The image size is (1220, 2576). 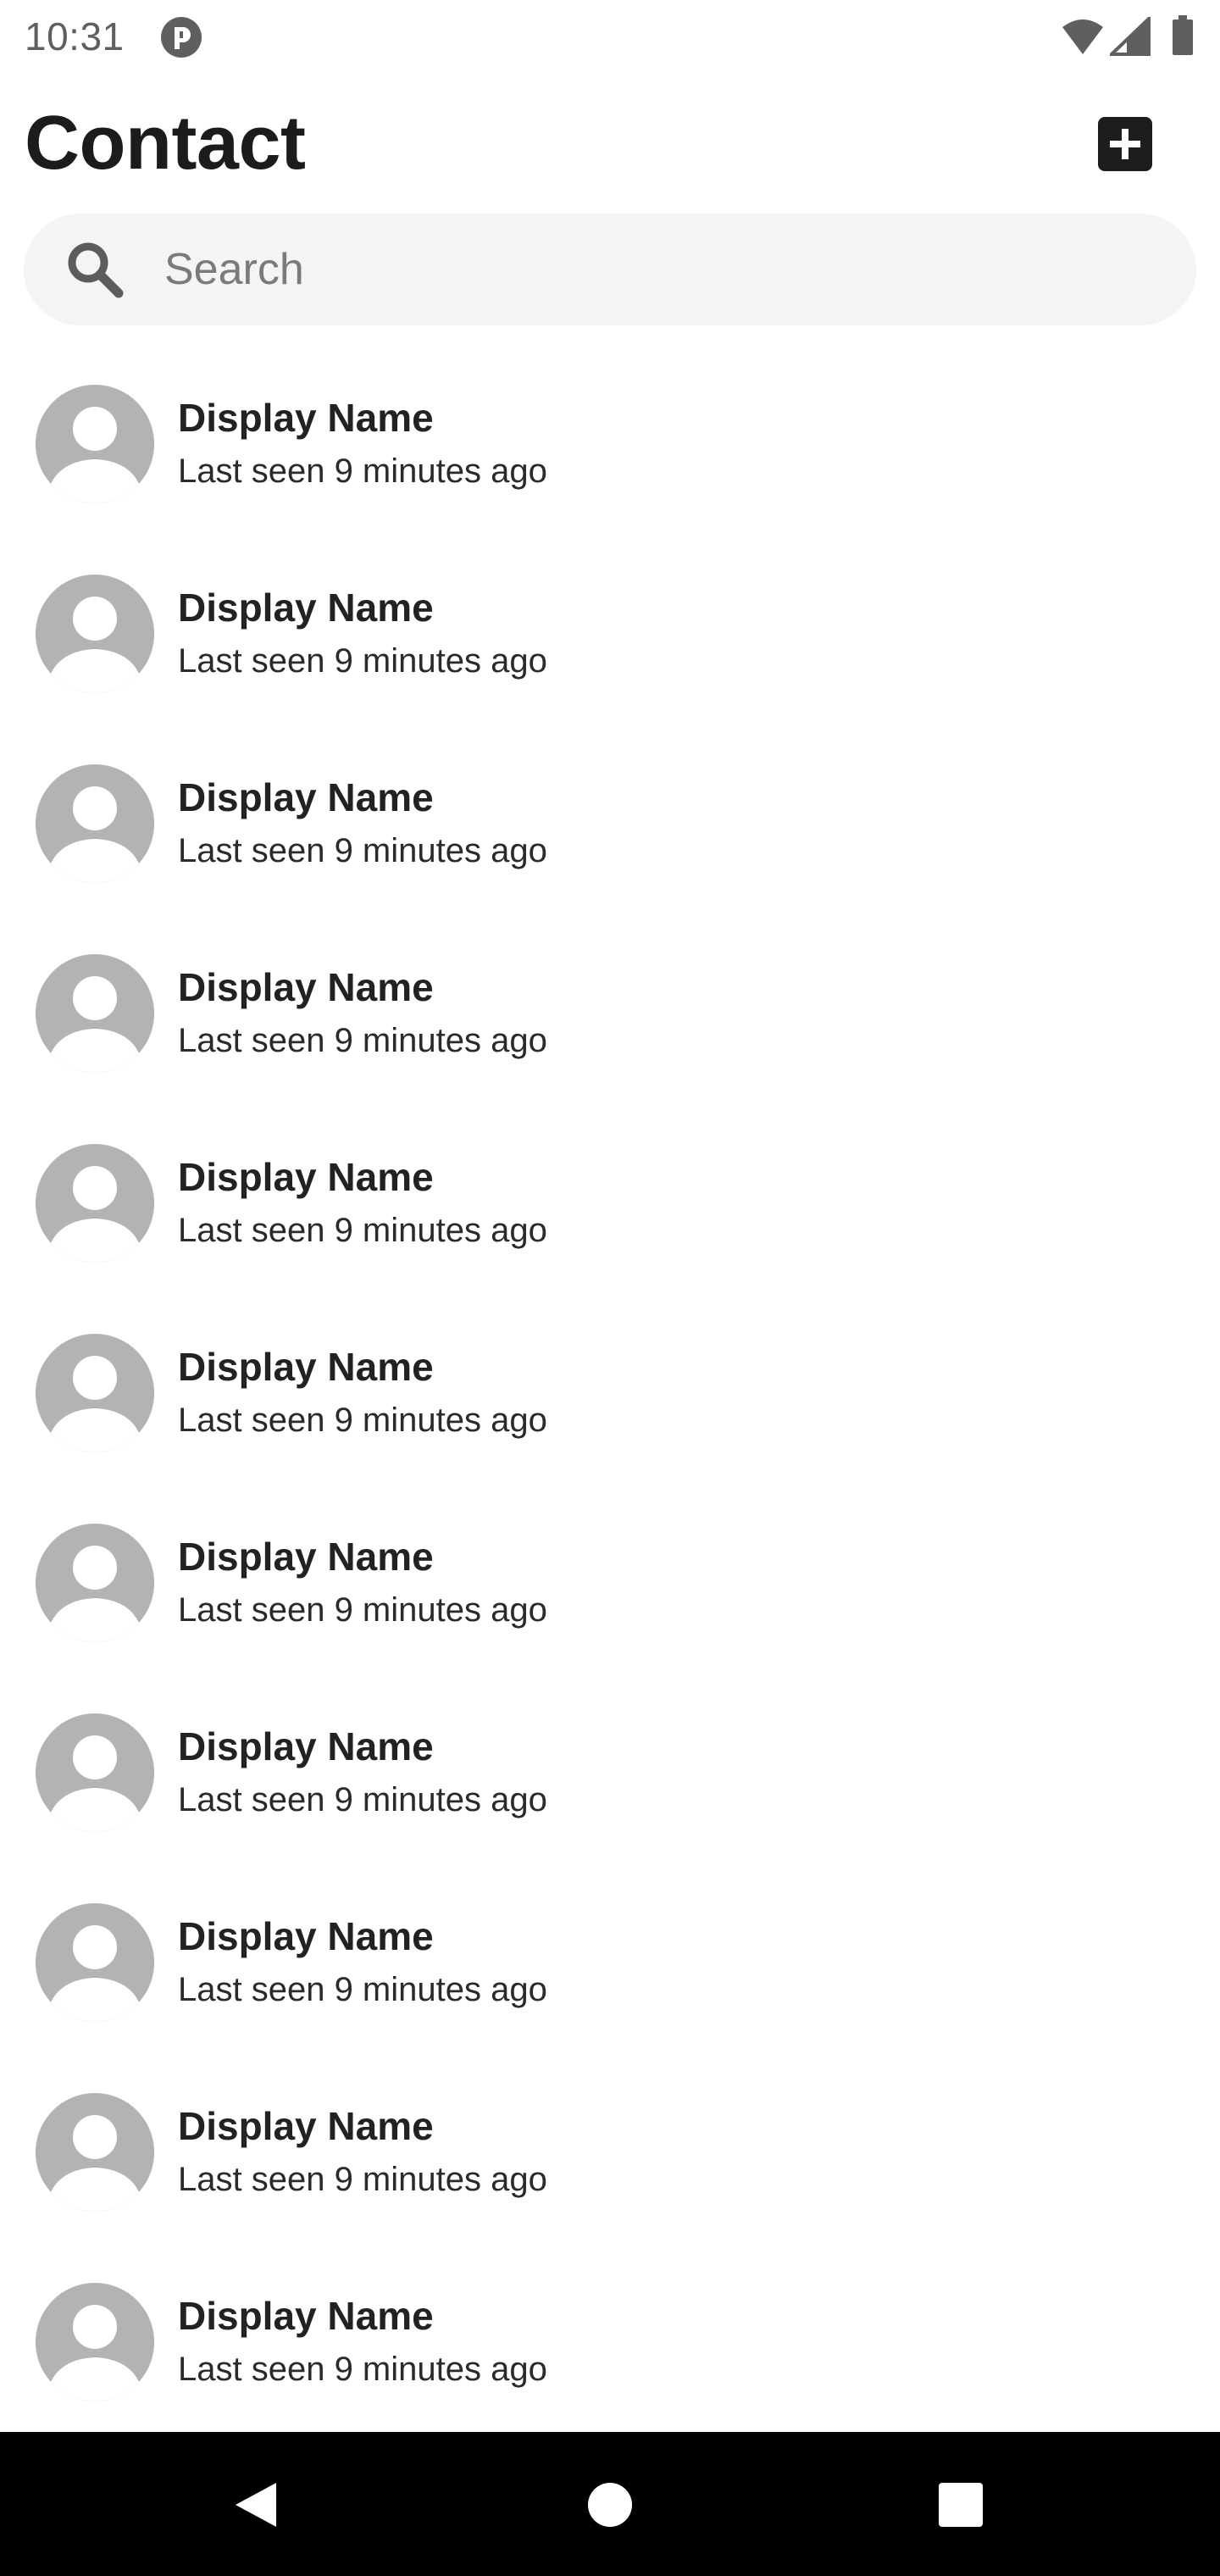 I want to click on plus-square-icon, so click(x=1125, y=144).